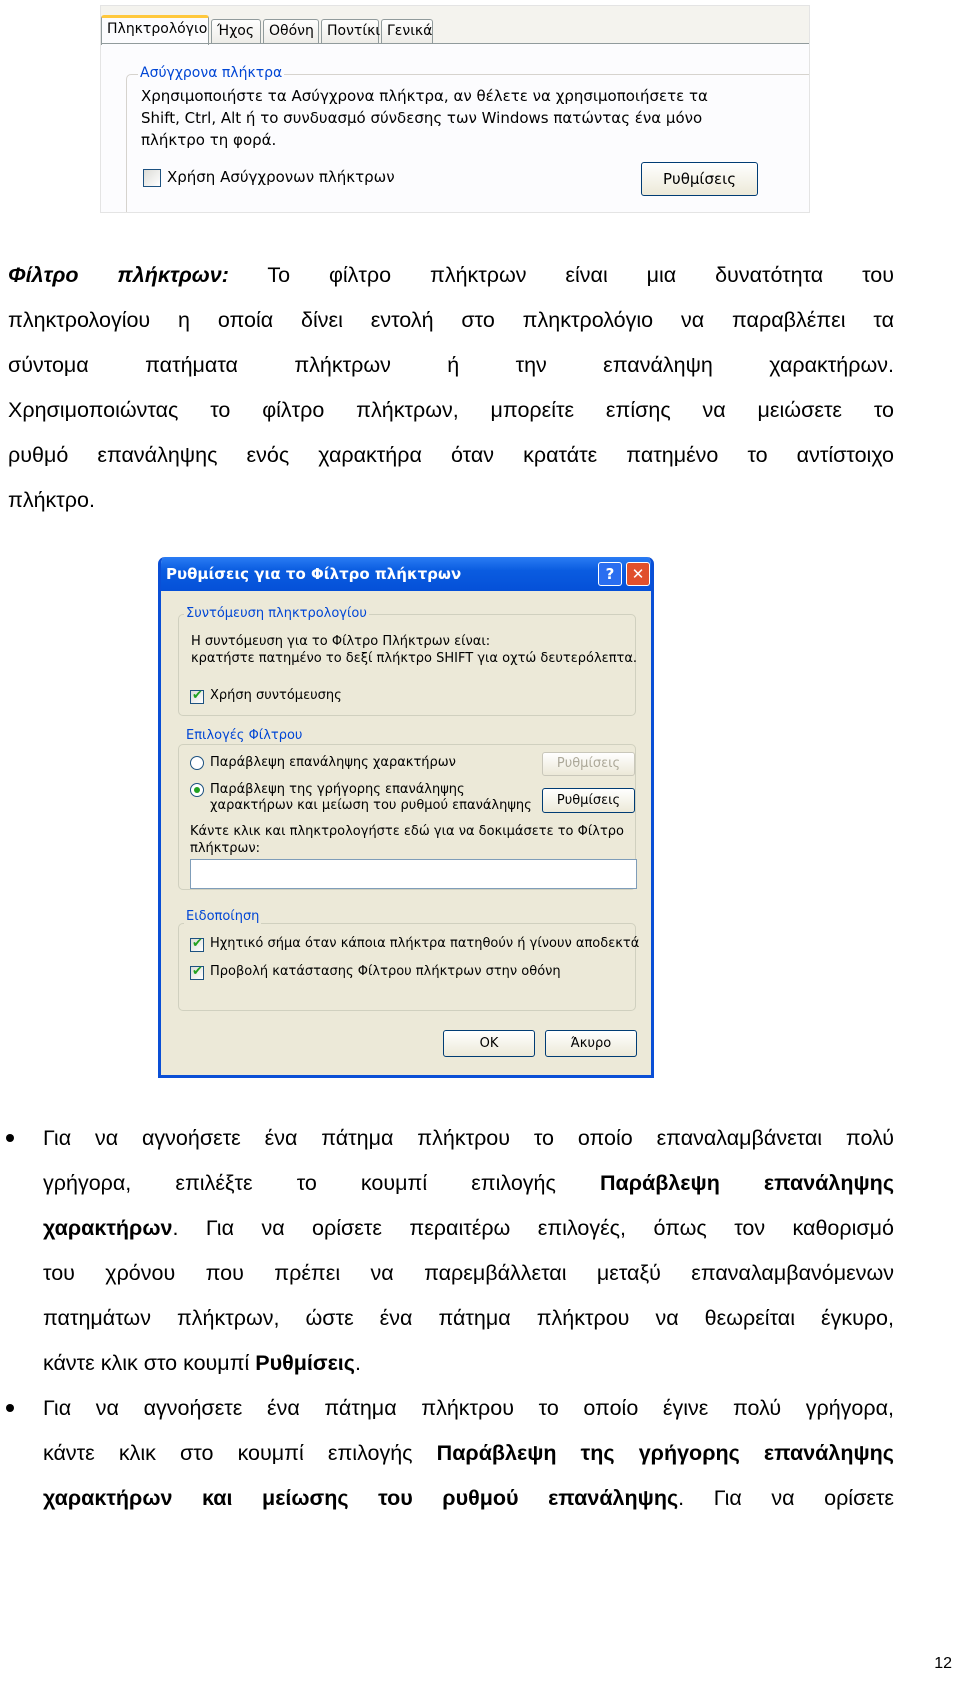 The height and width of the screenshot is (1681, 960). I want to click on stickykeys-group-title: Ασύγχρονα πλήκτρα, so click(211, 73).